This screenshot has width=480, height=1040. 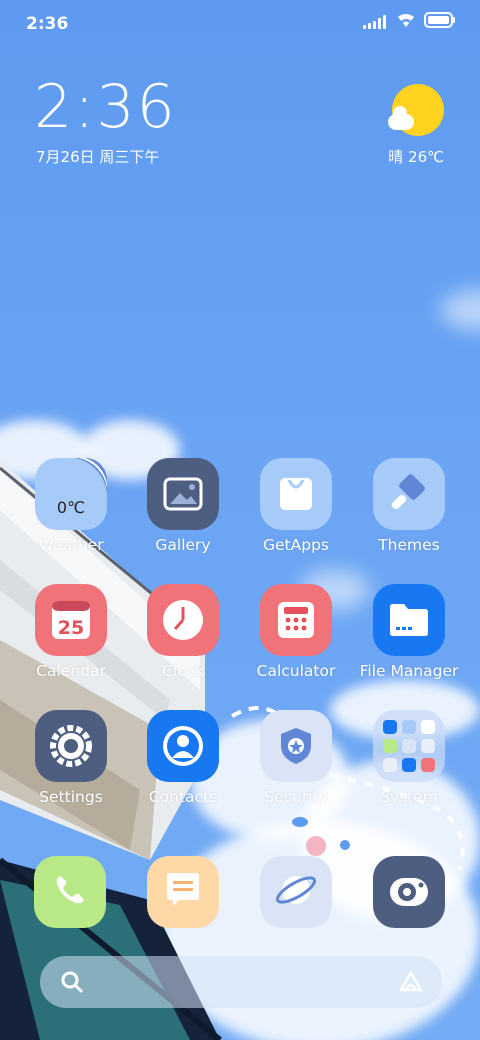 I want to click on app-label: Settings, so click(x=71, y=797).